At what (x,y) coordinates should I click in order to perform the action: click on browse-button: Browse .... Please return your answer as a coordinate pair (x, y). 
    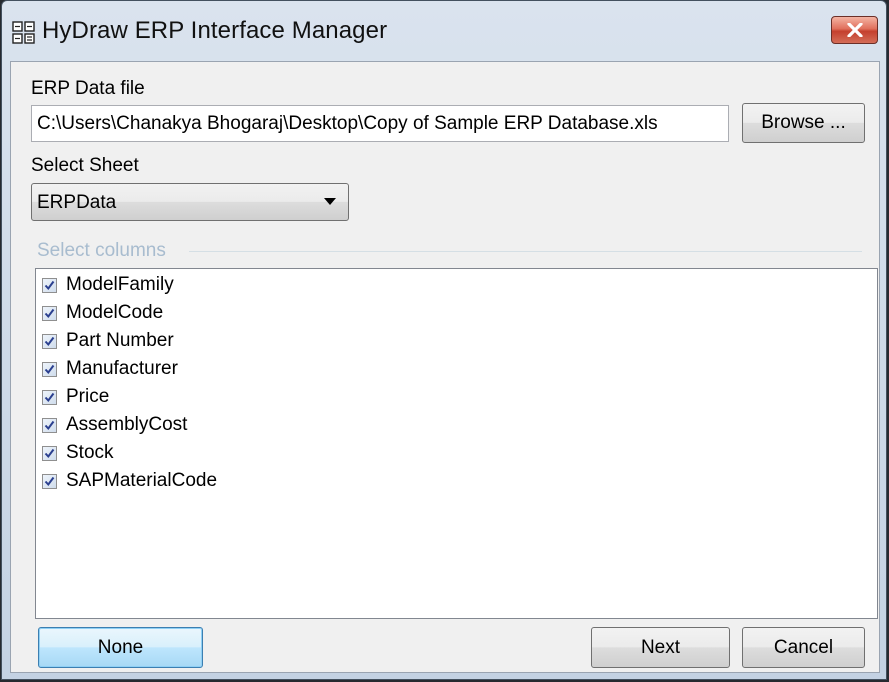
    Looking at the image, I should click on (803, 123).